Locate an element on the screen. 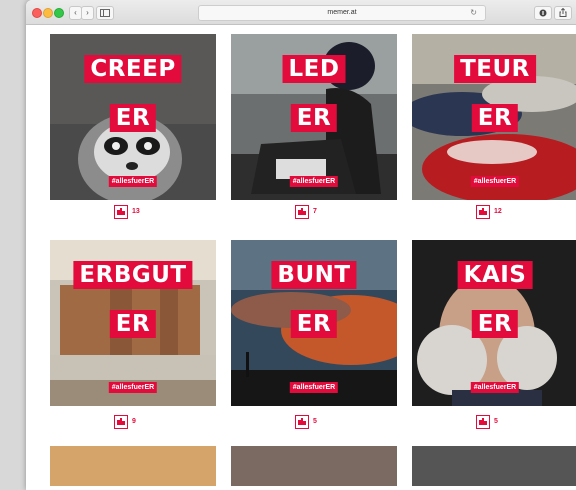 Image resolution: width=576 pixels, height=490 pixels. meme-card: KAIS ER #allesfuerER is located at coordinates (494, 323).